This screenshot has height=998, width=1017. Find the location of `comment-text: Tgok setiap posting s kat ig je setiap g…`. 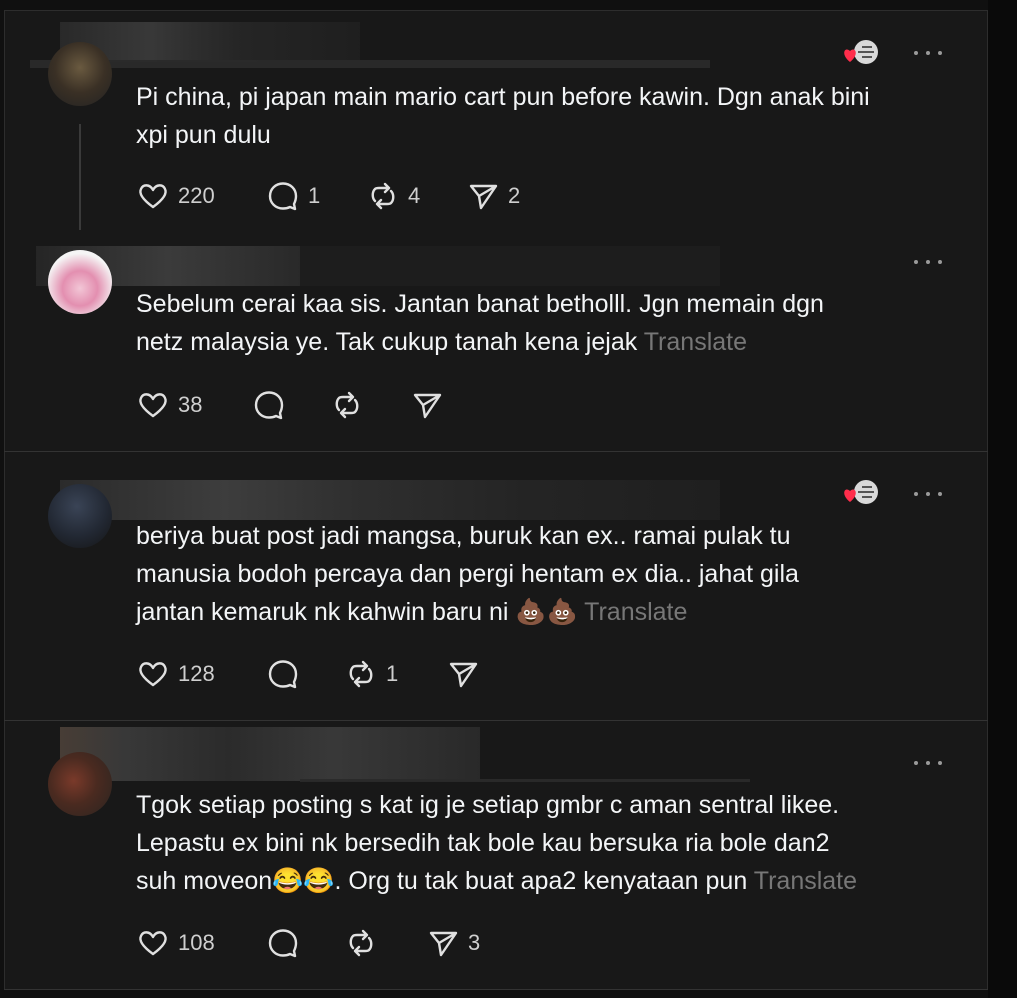

comment-text: Tgok setiap posting s kat ig je setiap g… is located at coordinates (497, 843).